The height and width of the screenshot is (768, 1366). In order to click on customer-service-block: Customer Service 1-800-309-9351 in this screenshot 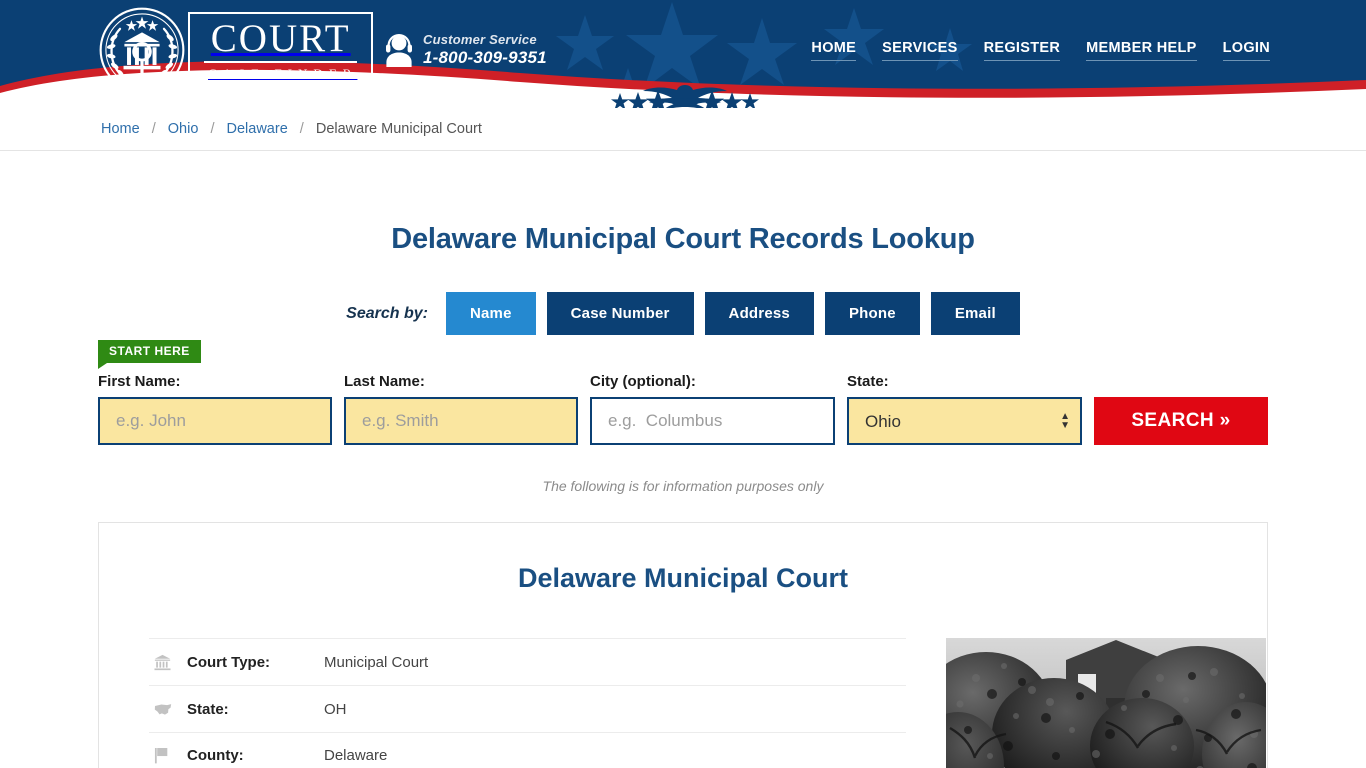, I will do `click(465, 50)`.